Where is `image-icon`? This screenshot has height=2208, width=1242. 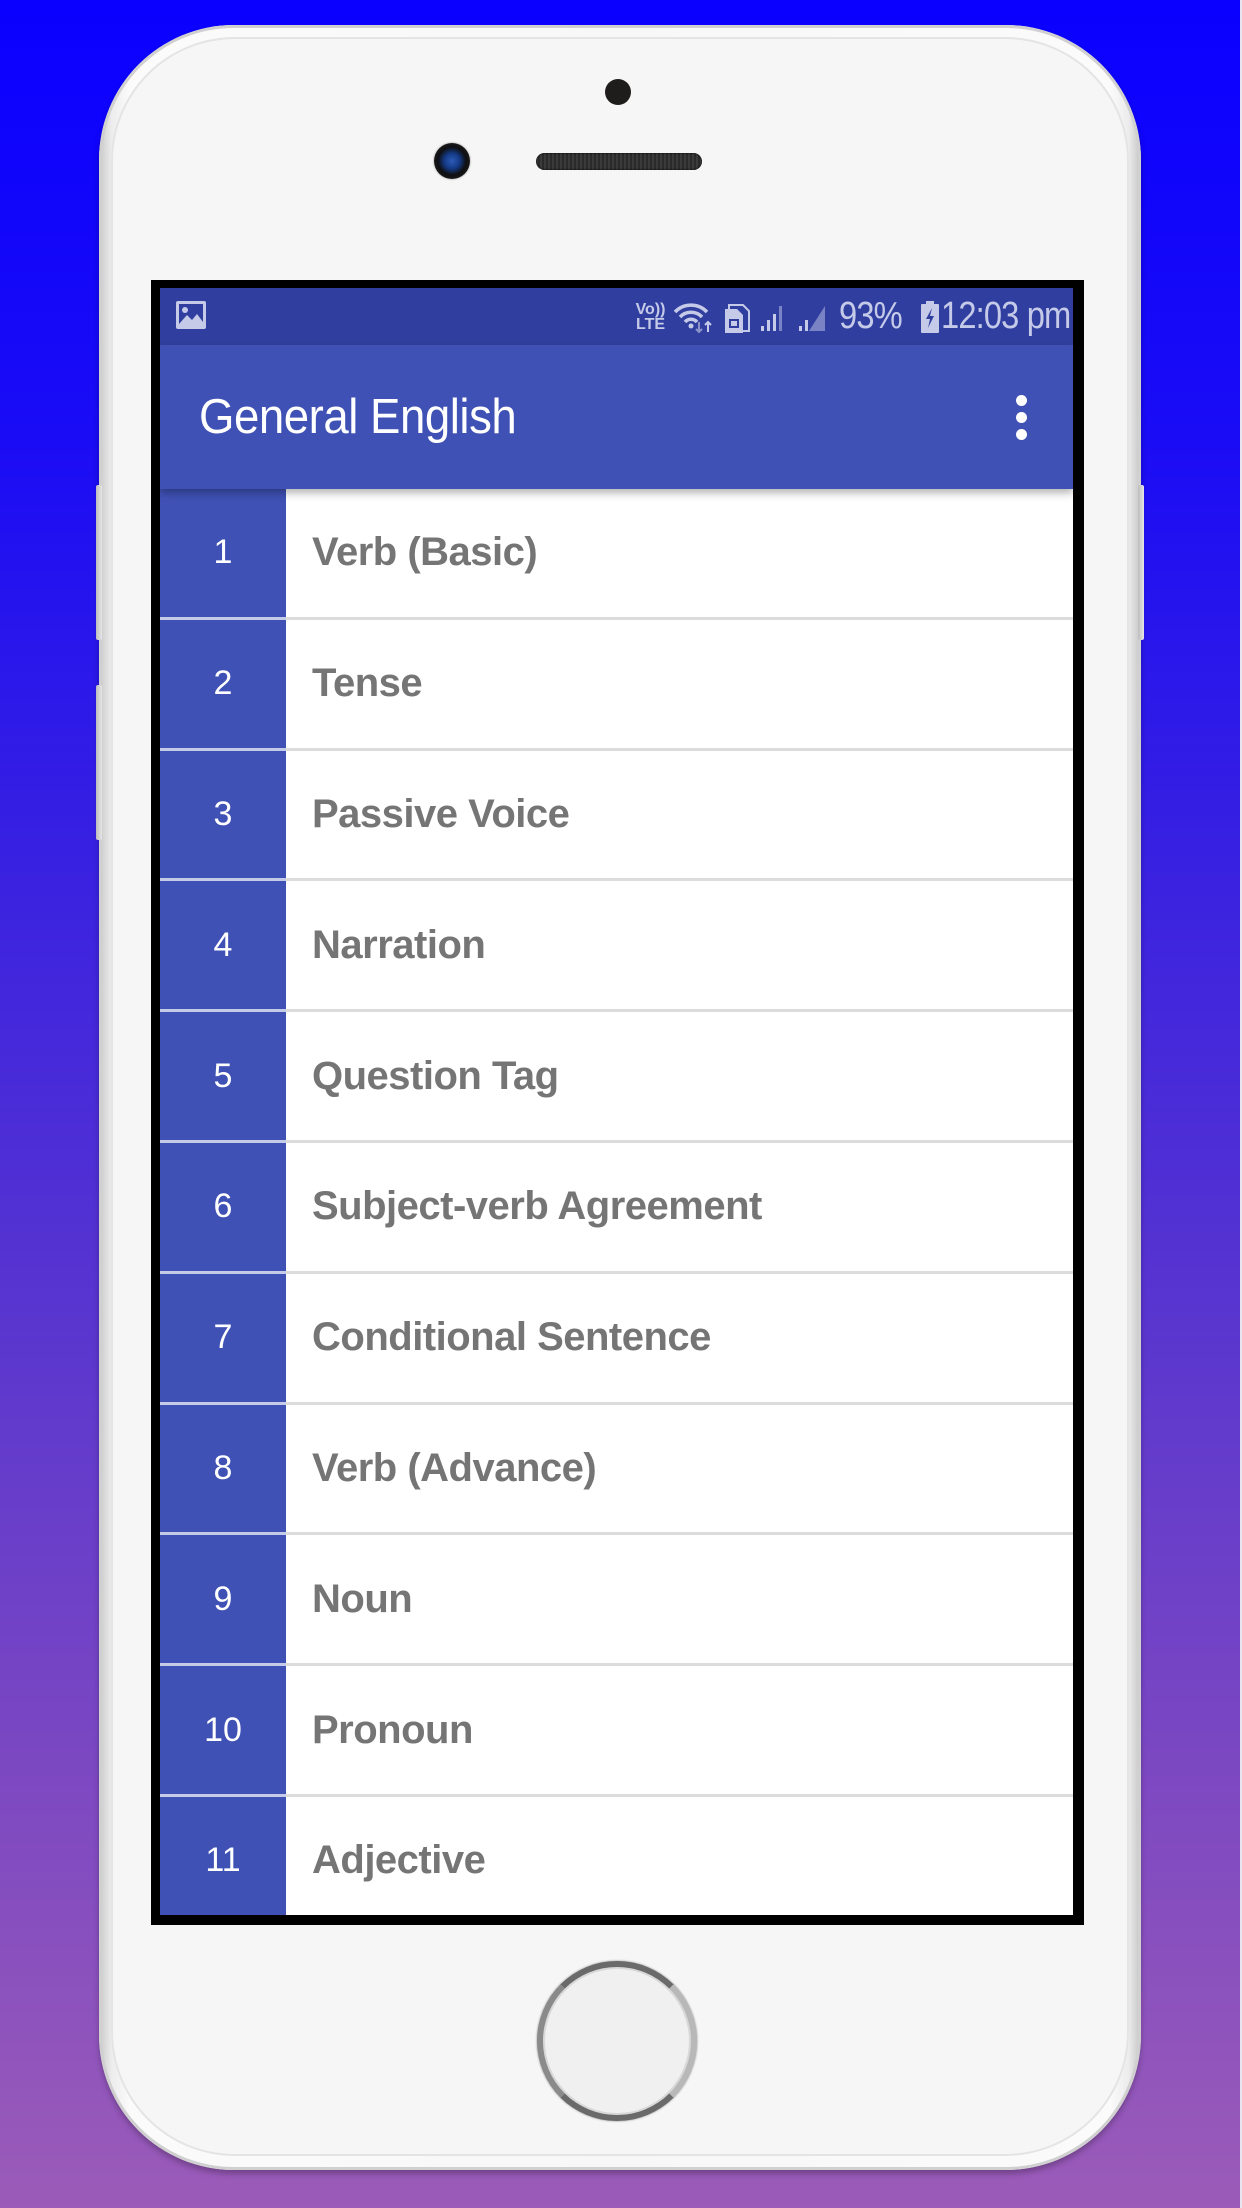 image-icon is located at coordinates (191, 317).